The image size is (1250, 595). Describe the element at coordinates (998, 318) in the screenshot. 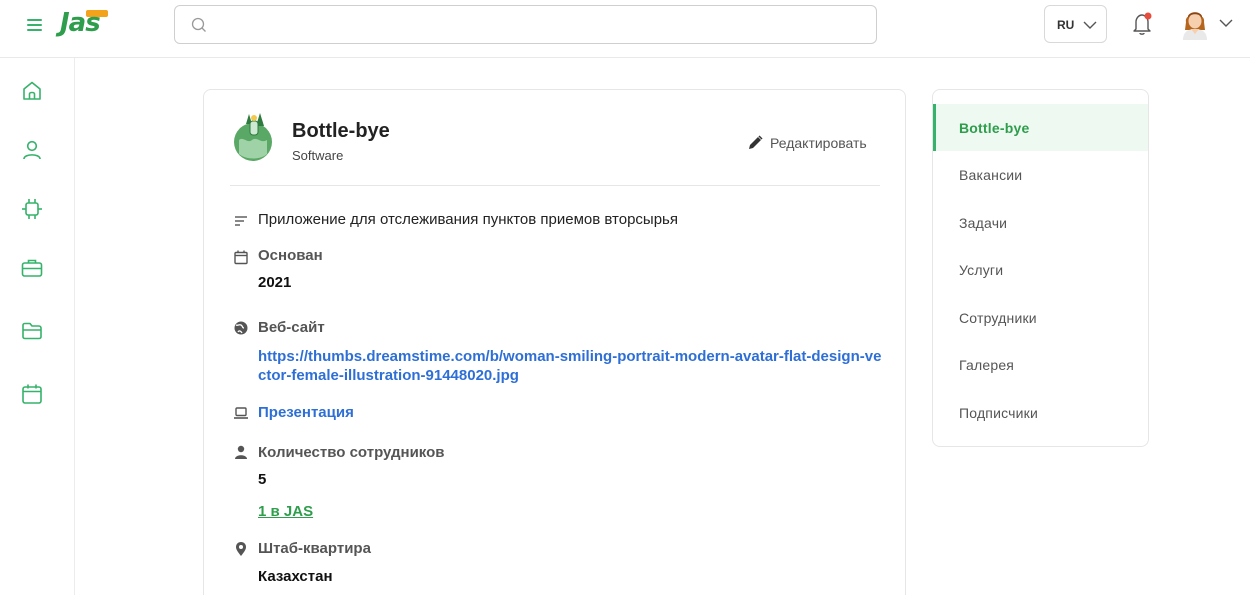

I see `nav-item-label: Сотрудники` at that location.